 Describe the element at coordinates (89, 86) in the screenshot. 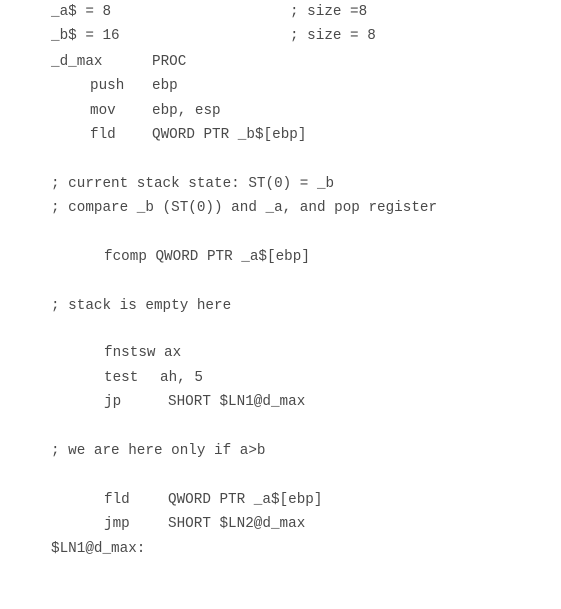

I see `code-line-push: push ebp` at that location.